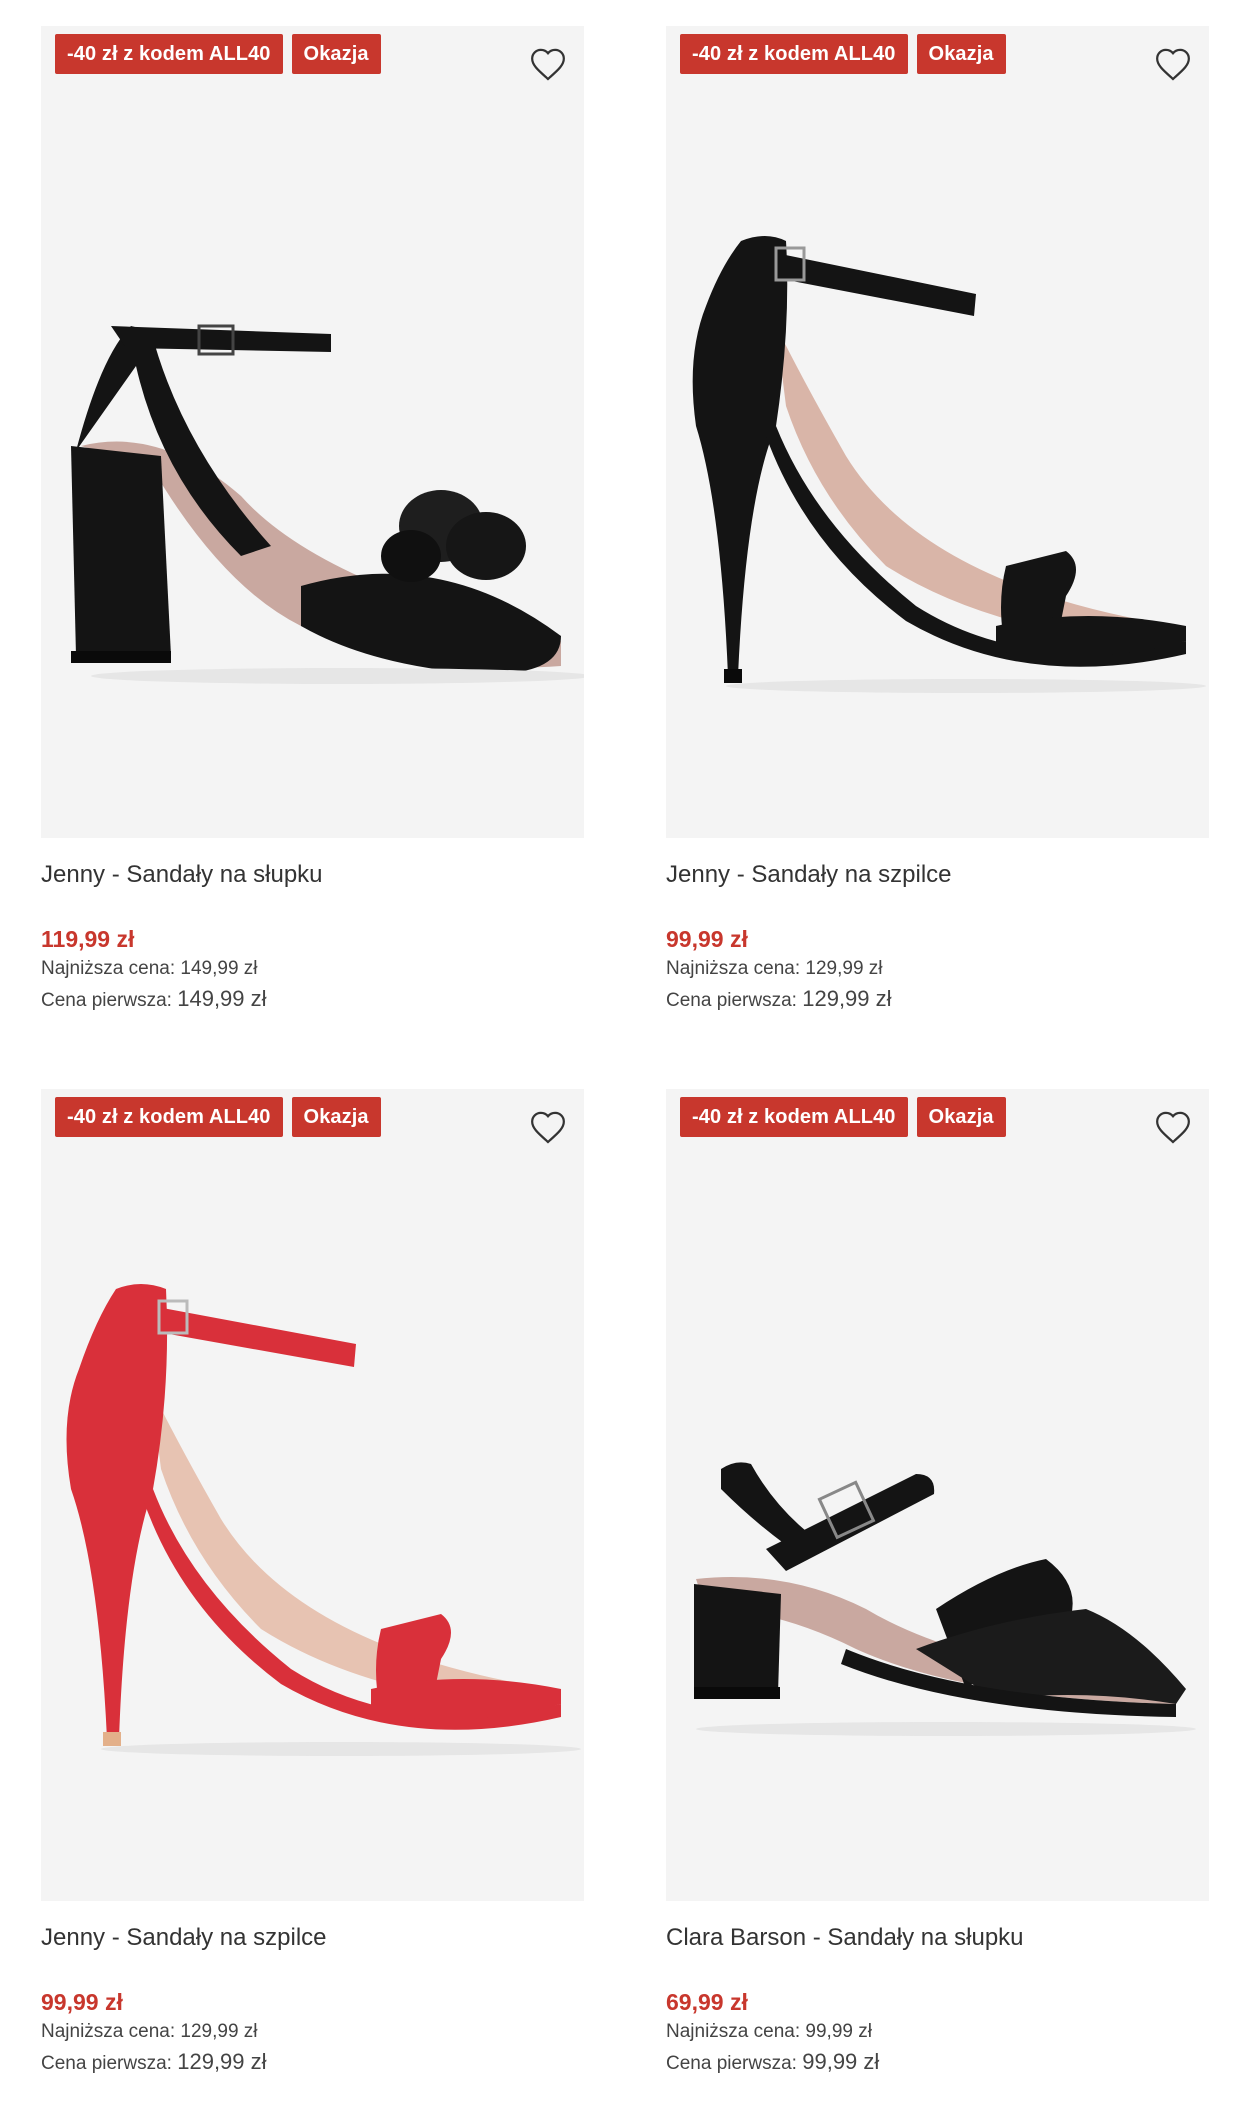 The height and width of the screenshot is (2123, 1250). I want to click on product-price: 69,99 zł, so click(707, 2002).